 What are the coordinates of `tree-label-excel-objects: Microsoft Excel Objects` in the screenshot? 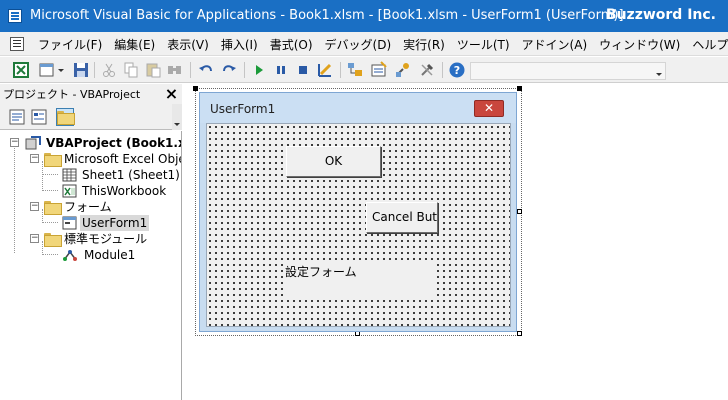 It's located at (122, 159).